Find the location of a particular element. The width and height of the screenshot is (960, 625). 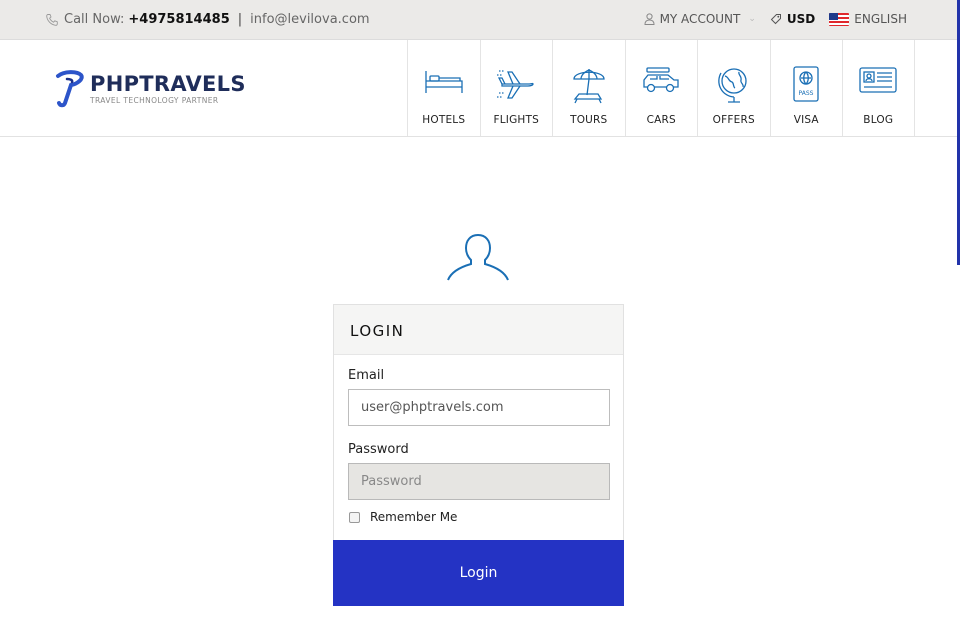

logo: PHPTRAVELS TRAVEL TECHNOLOGY PARTNER is located at coordinates (150, 89).